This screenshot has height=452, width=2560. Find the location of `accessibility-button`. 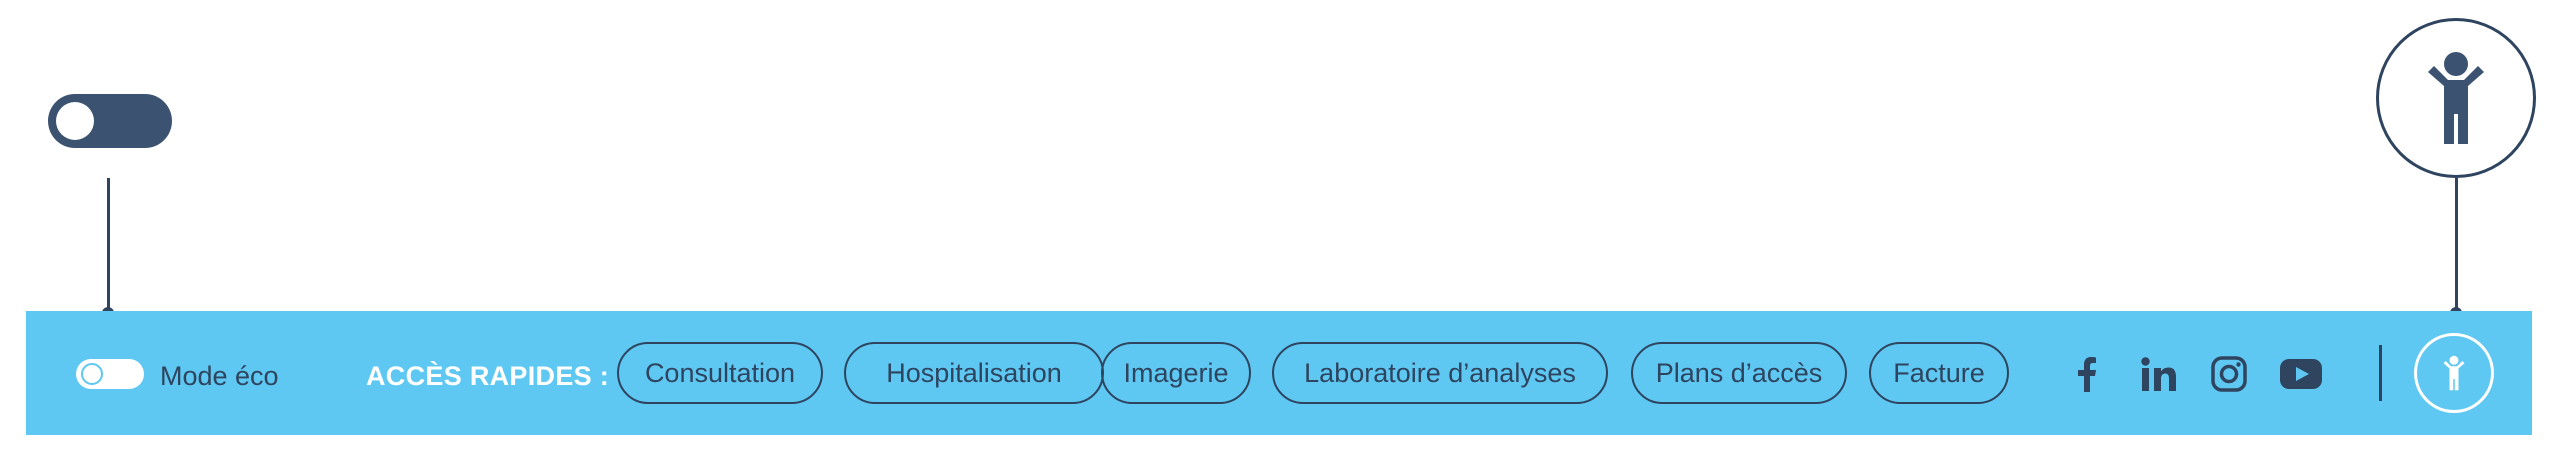

accessibility-button is located at coordinates (2454, 373).